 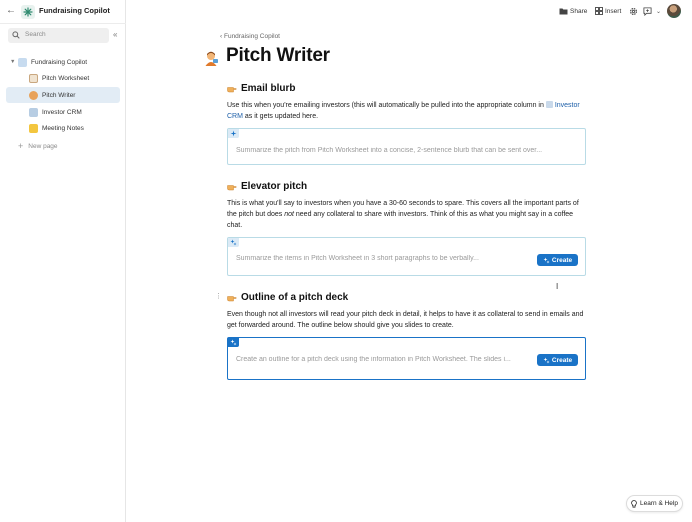 What do you see at coordinates (289, 214) in the screenshot?
I see `emphasis-text: not` at bounding box center [289, 214].